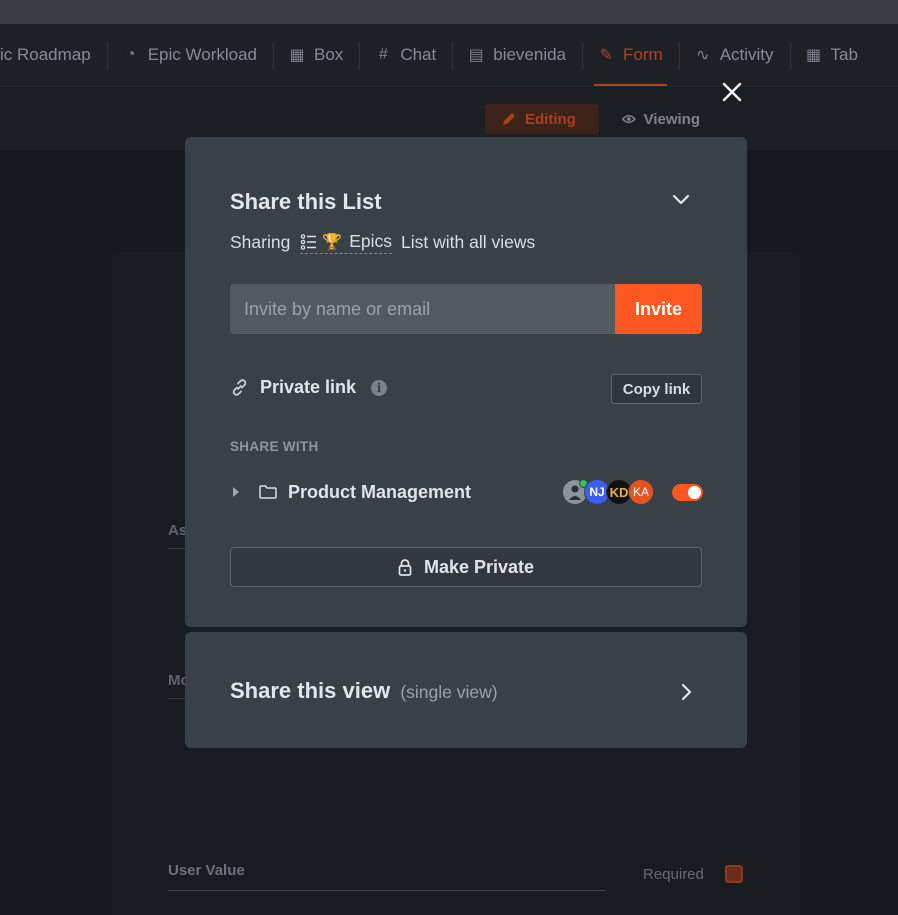 This screenshot has width=898, height=915. I want to click on list-chip: 🏆 Epics, so click(346, 242).